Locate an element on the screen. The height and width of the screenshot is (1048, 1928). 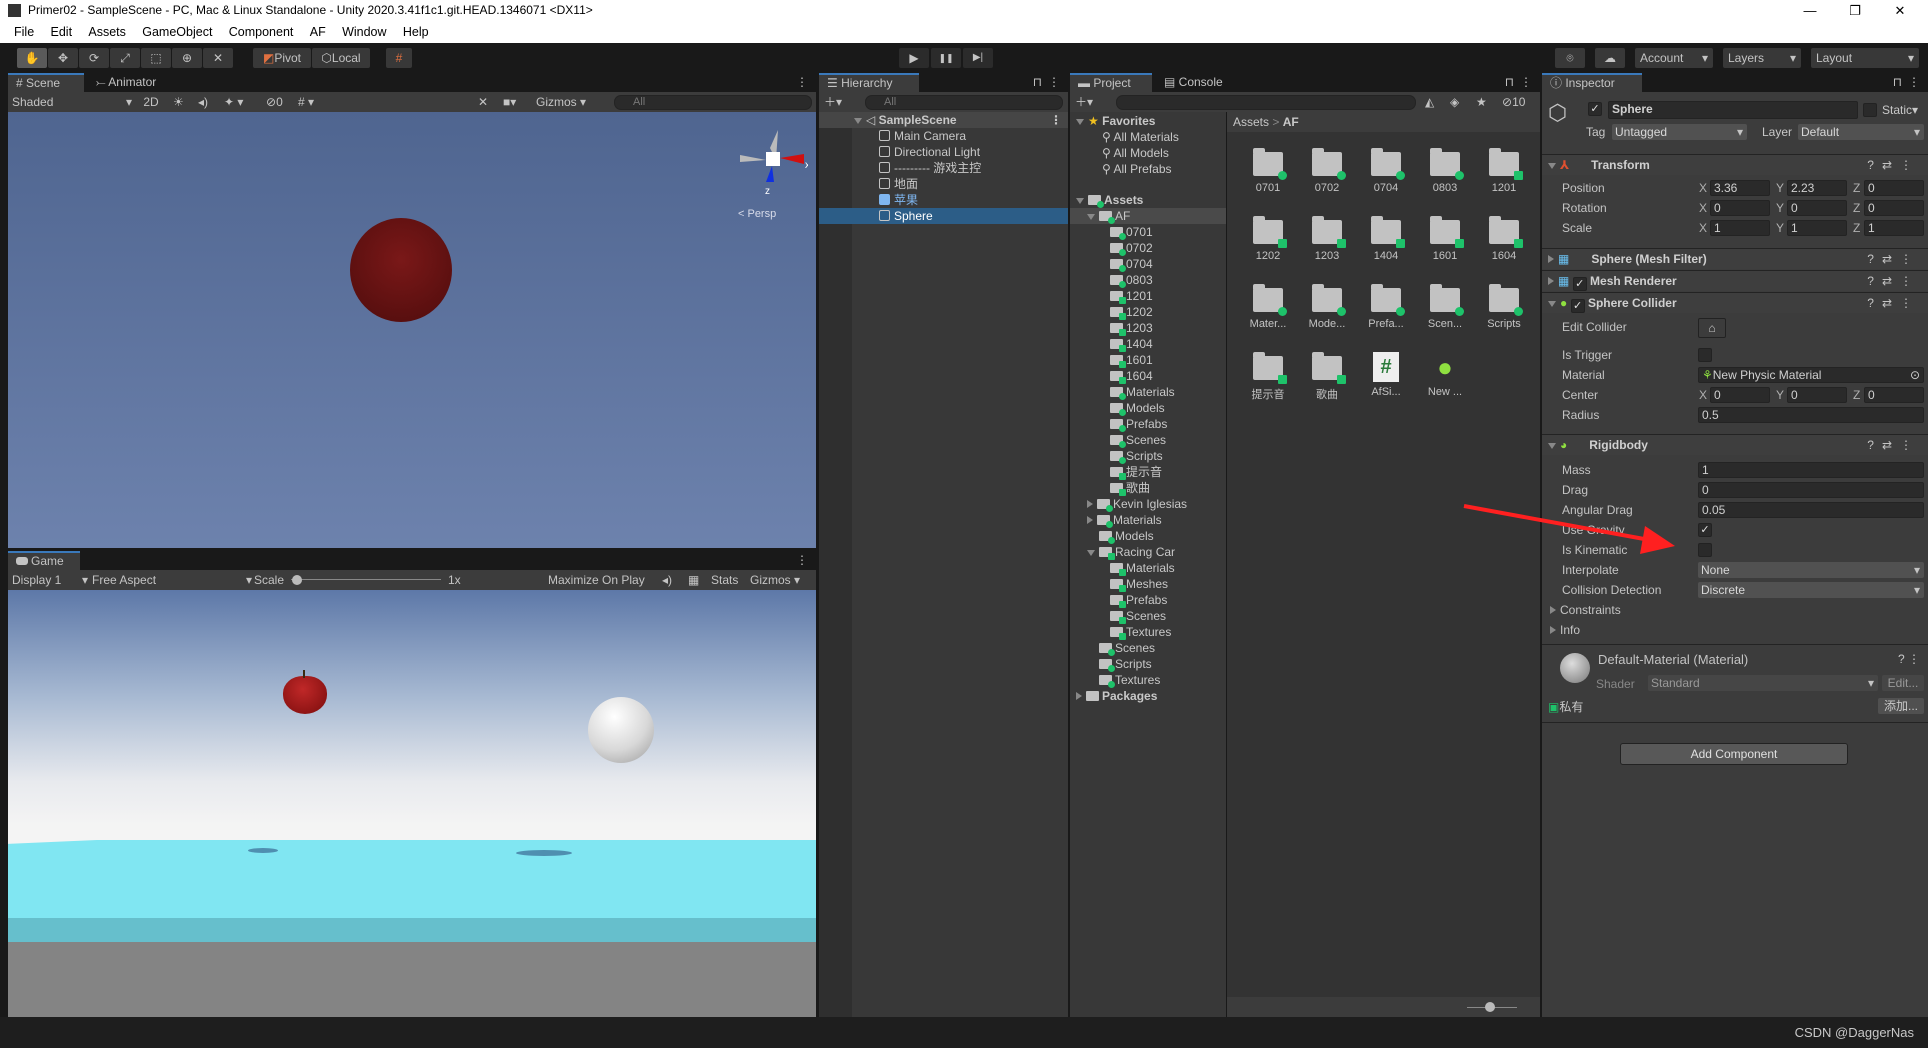
project-folder-item: Models is located at coordinates (1148, 536).